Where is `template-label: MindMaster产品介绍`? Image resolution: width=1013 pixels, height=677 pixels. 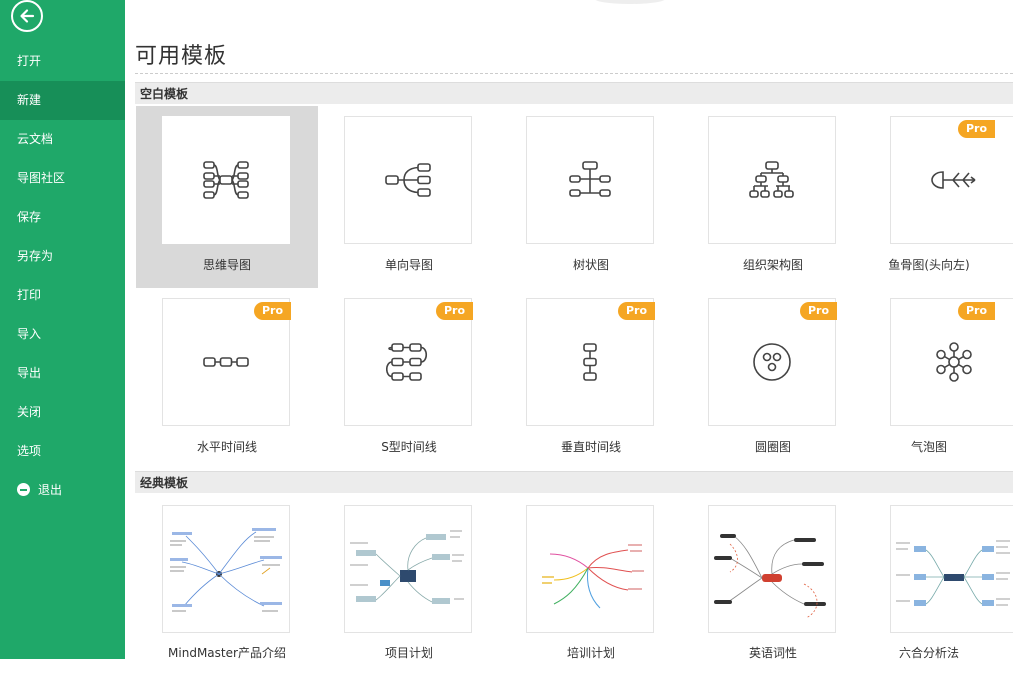
template-label: MindMaster产品介绍 is located at coordinates (227, 653).